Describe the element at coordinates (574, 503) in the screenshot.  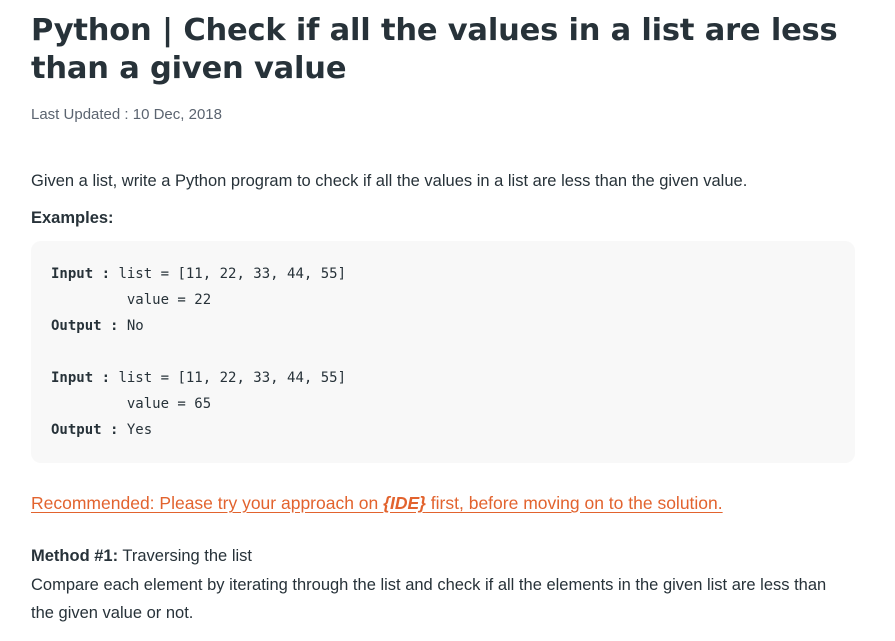
I see `recommend-suffix: first, before moving on to the solution.` at that location.